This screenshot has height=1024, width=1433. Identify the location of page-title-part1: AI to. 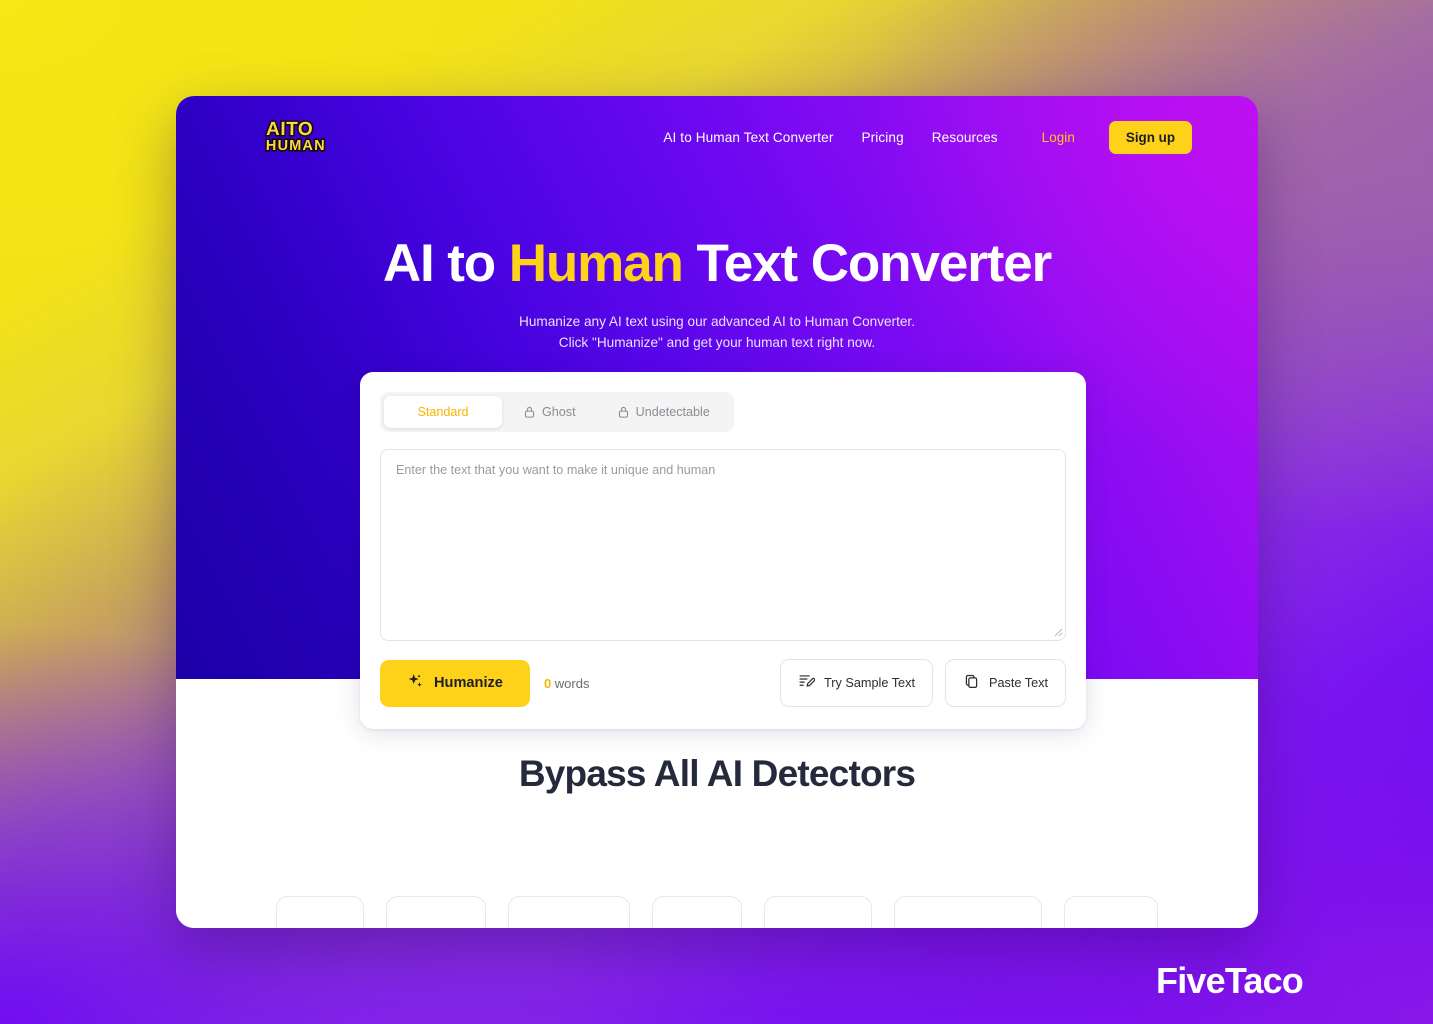
(445, 263).